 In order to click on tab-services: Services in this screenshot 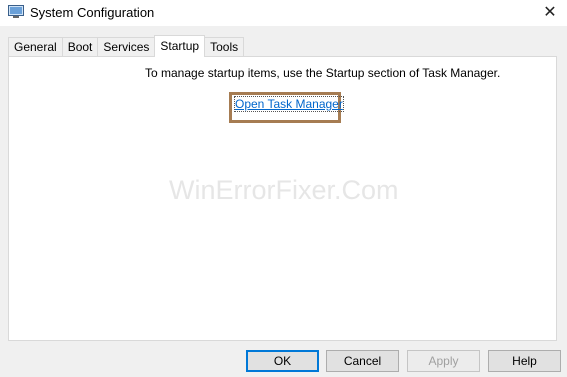, I will do `click(126, 47)`.